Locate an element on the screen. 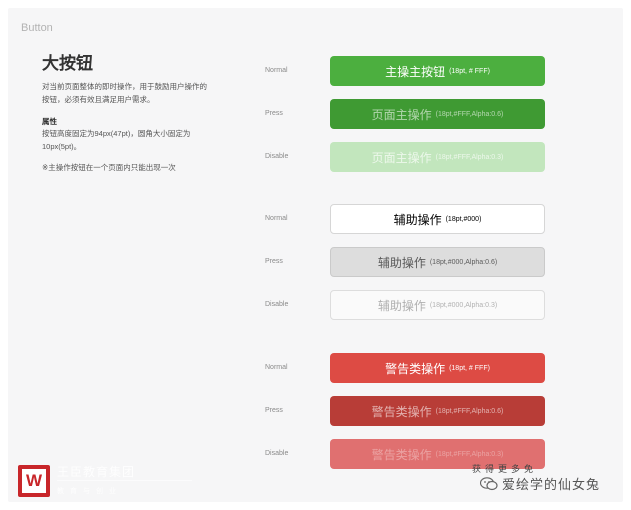 The height and width of the screenshot is (510, 631). secondary-button-normal: 辅助操作 (18pt,#000) is located at coordinates (437, 219).